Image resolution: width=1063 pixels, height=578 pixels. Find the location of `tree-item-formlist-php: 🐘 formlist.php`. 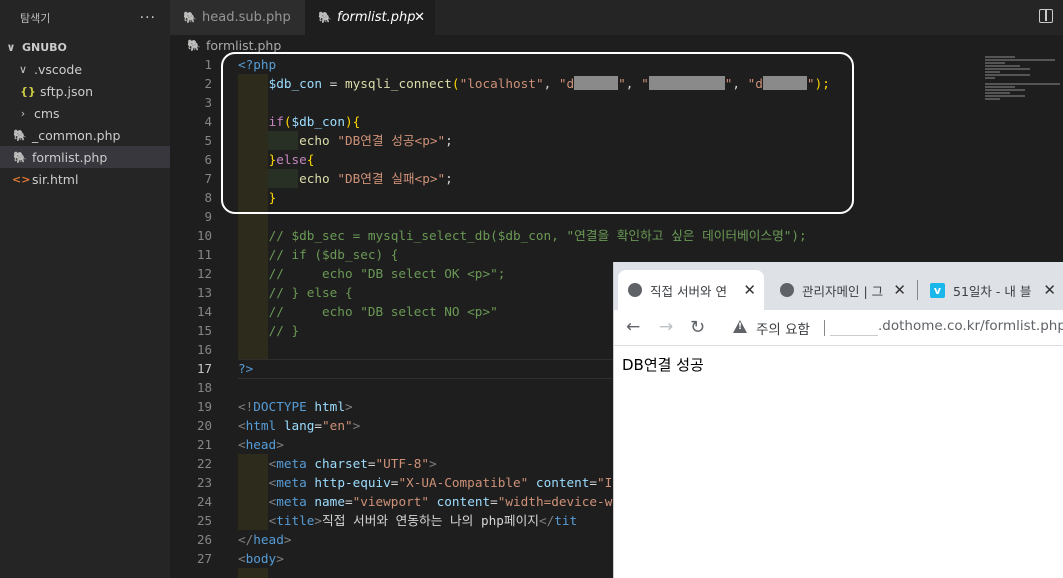

tree-item-formlist-php: 🐘 formlist.php is located at coordinates (85, 157).